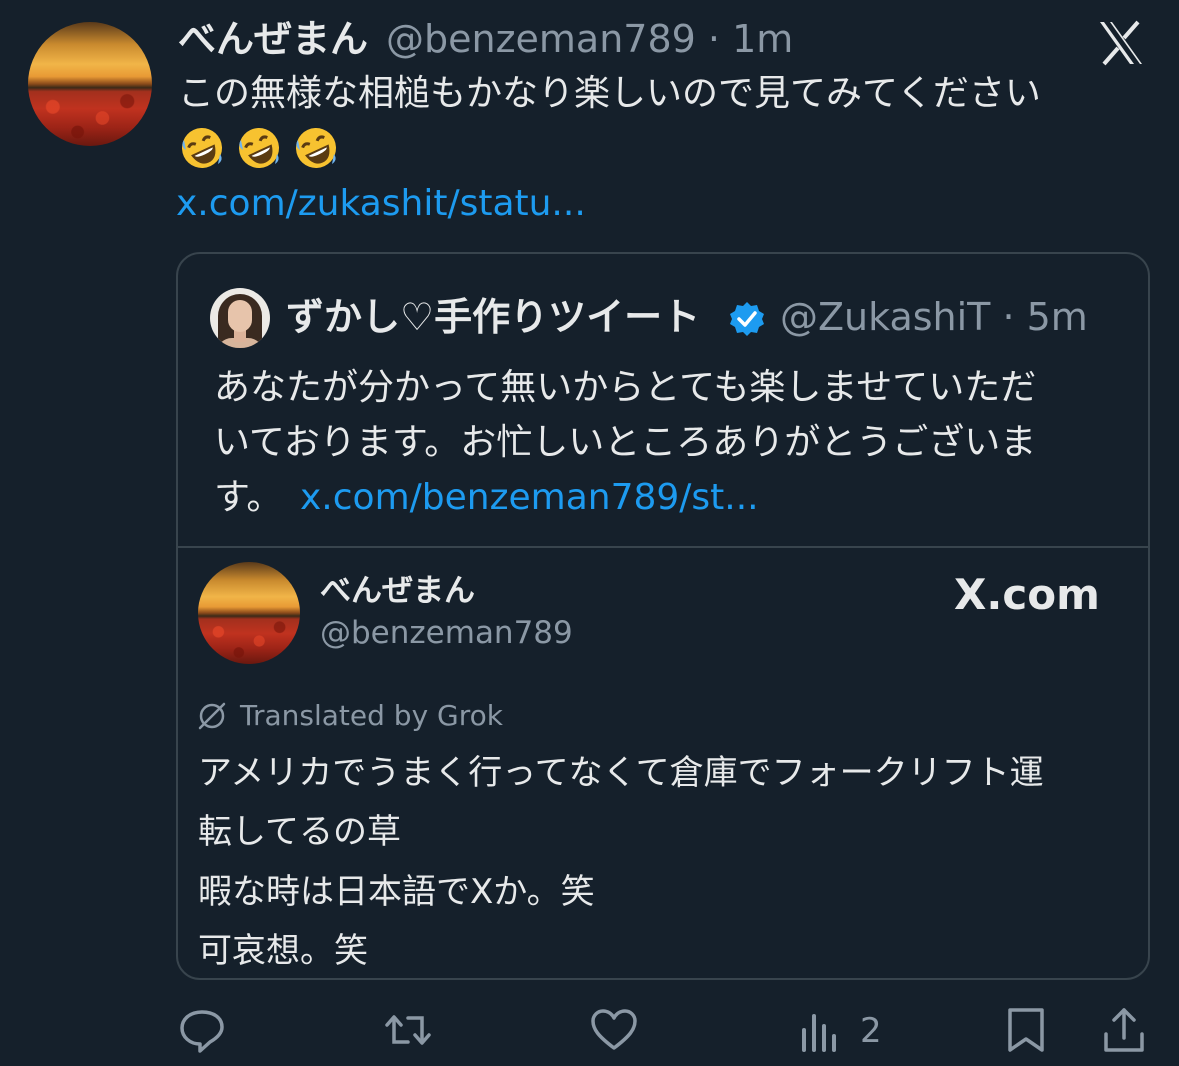 The height and width of the screenshot is (1066, 1179). What do you see at coordinates (625, 442) in the screenshot?
I see `quoted-text-line: いております。お忙しいところありがとうございま` at bounding box center [625, 442].